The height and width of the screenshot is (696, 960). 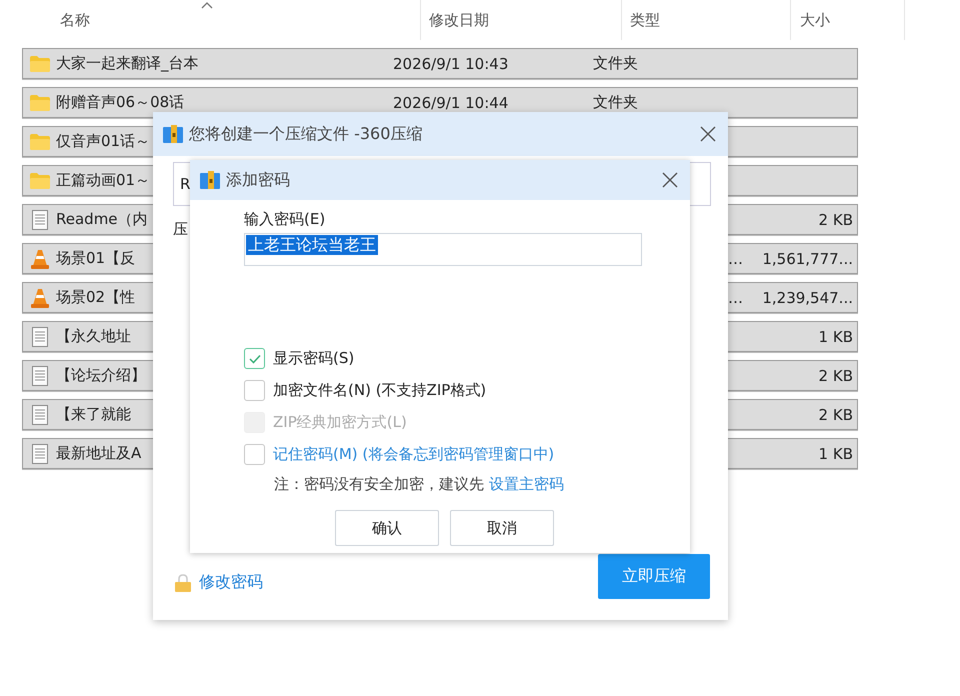 What do you see at coordinates (207, 5) in the screenshot?
I see `sort-caret-icon` at bounding box center [207, 5].